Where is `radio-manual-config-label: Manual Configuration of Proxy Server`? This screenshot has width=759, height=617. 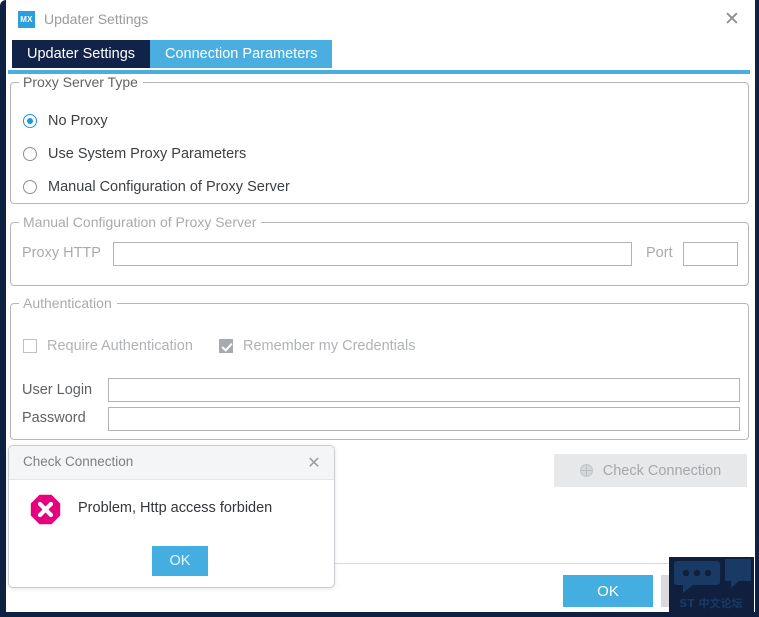 radio-manual-config-label: Manual Configuration of Proxy Server is located at coordinates (169, 187).